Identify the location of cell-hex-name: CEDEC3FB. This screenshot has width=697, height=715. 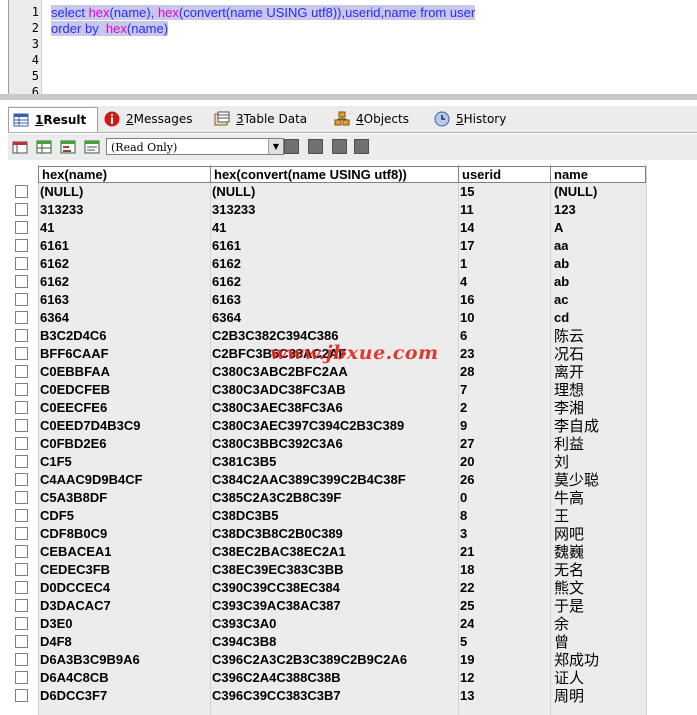
(75, 570).